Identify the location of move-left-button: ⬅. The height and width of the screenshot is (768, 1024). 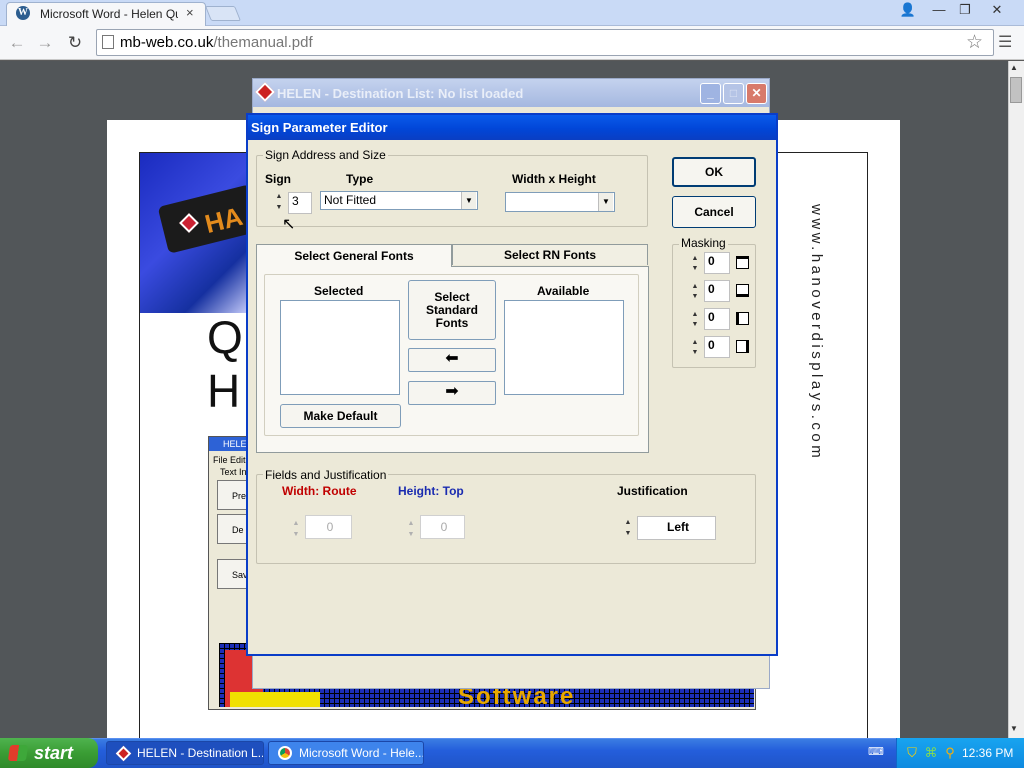
(452, 360).